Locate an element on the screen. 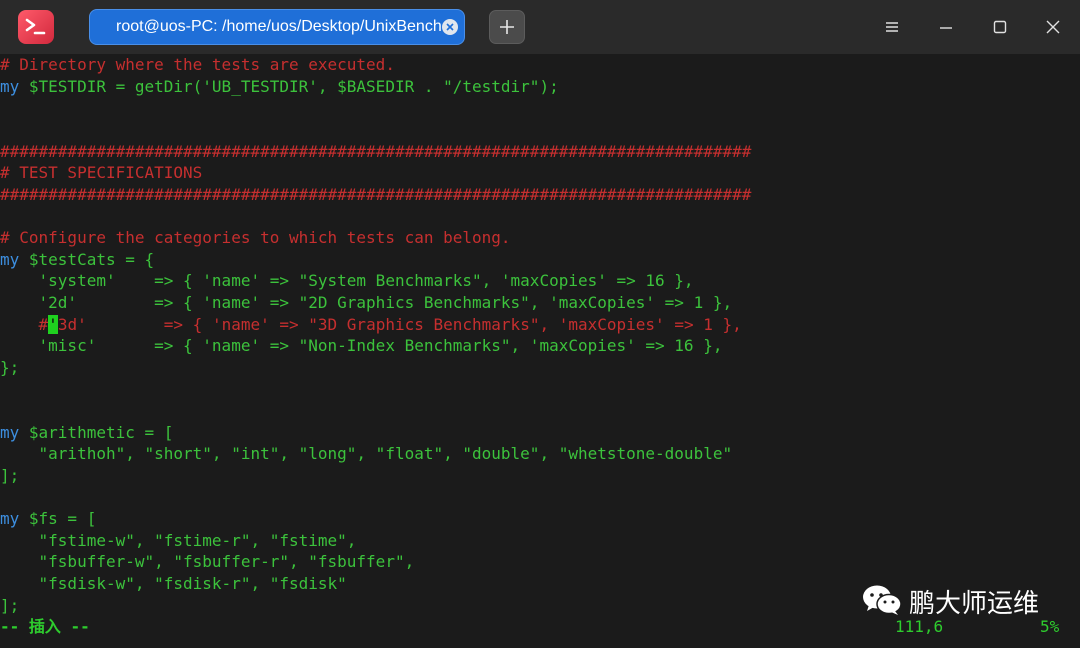 The width and height of the screenshot is (1080, 648). title-bar: root@uos-PC: /home/uos/Desktop/UnixBench is located at coordinates (540, 27).